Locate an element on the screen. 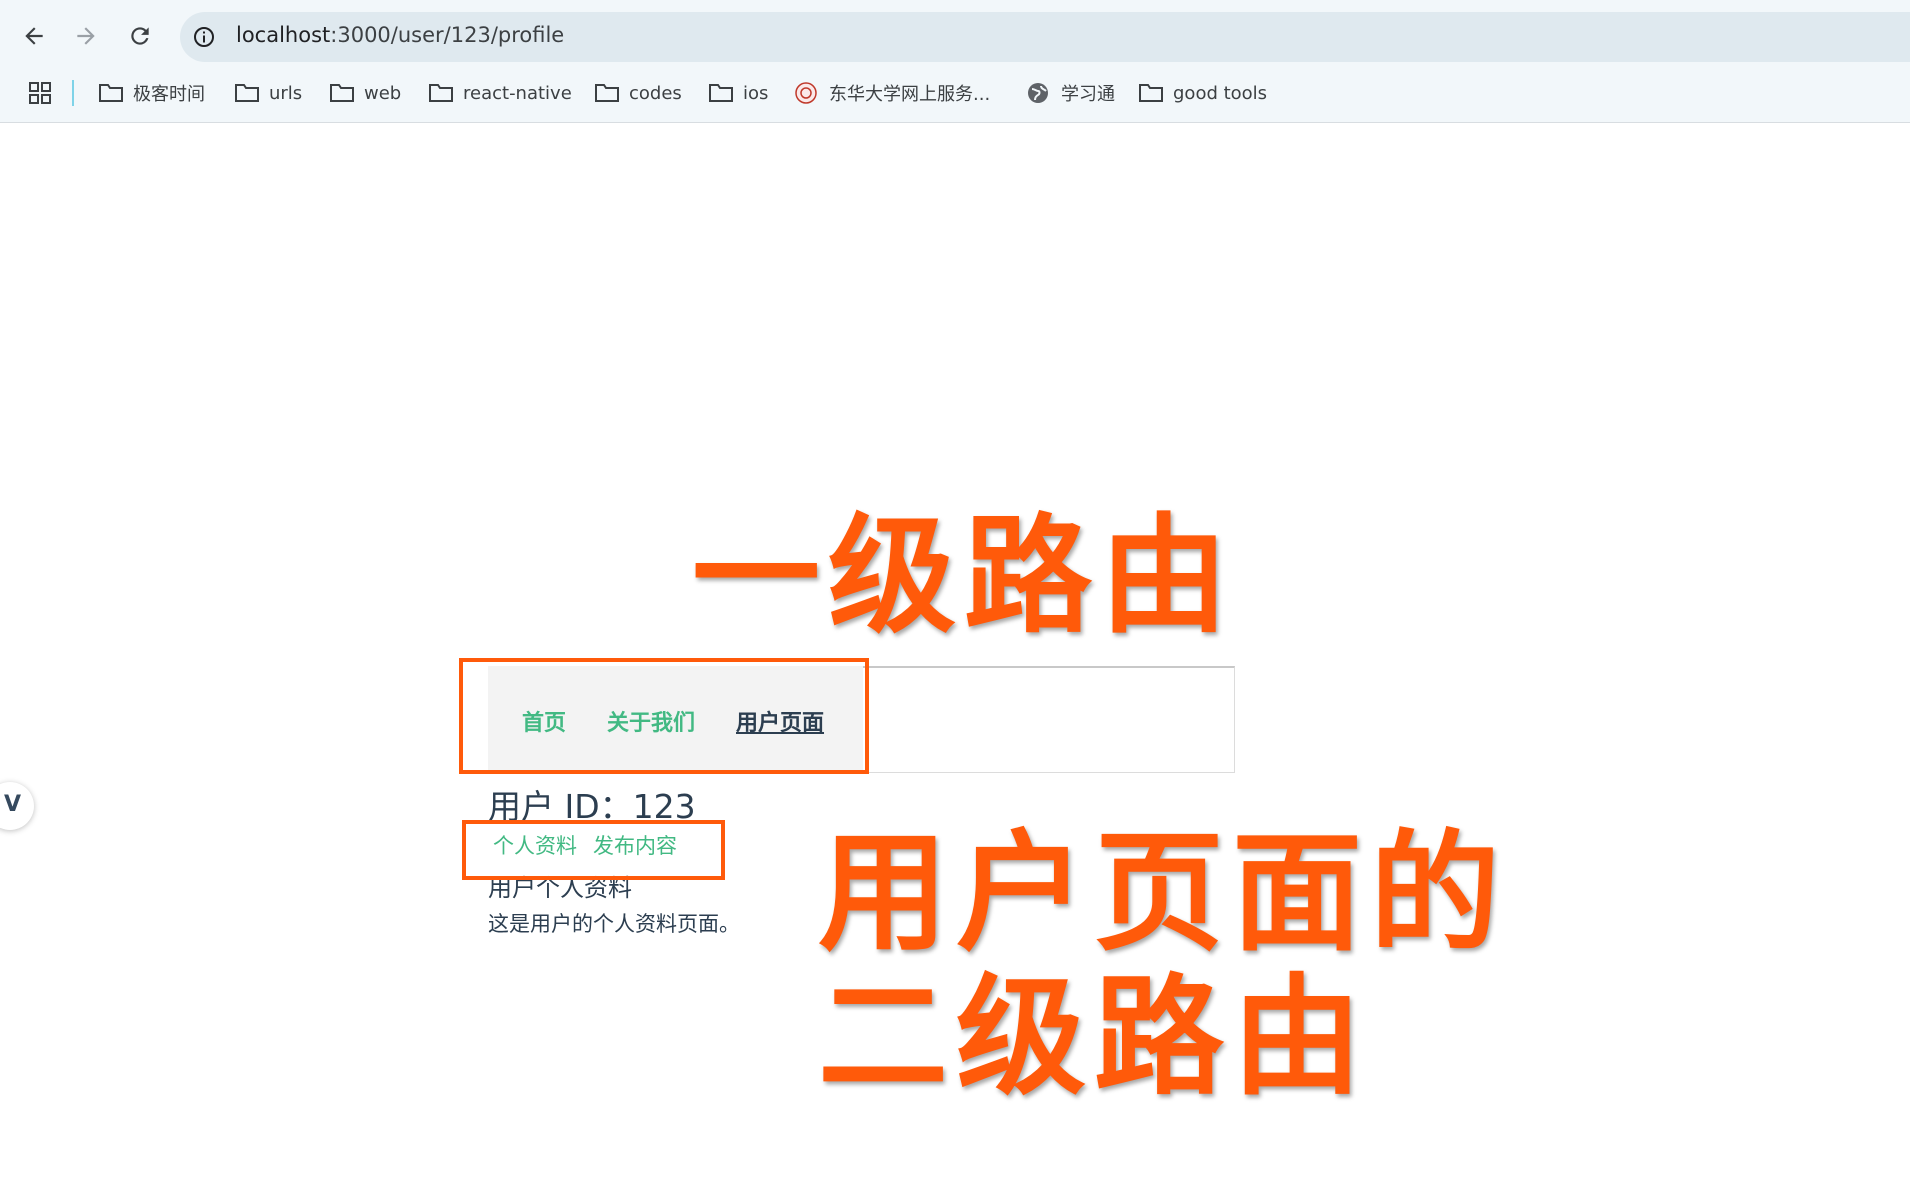 This screenshot has height=1178, width=1910. bookmark-label: urls is located at coordinates (286, 93).